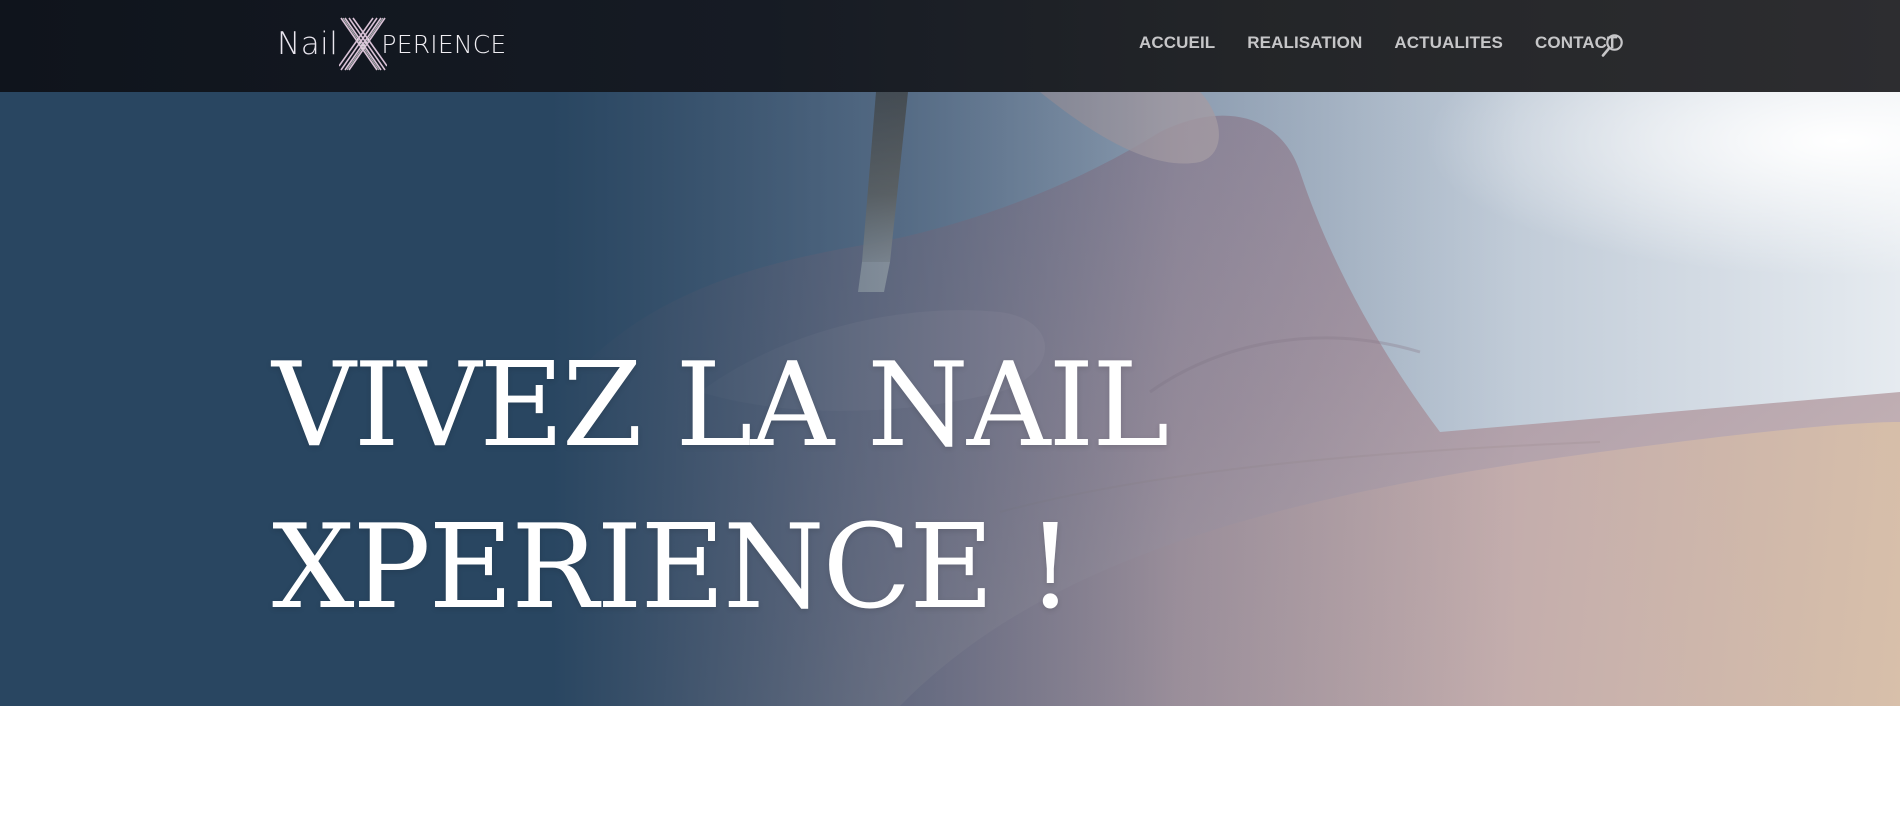 The width and height of the screenshot is (1900, 817). What do you see at coordinates (1177, 43) in the screenshot?
I see `nav-item-accueil: ACCUEIL` at bounding box center [1177, 43].